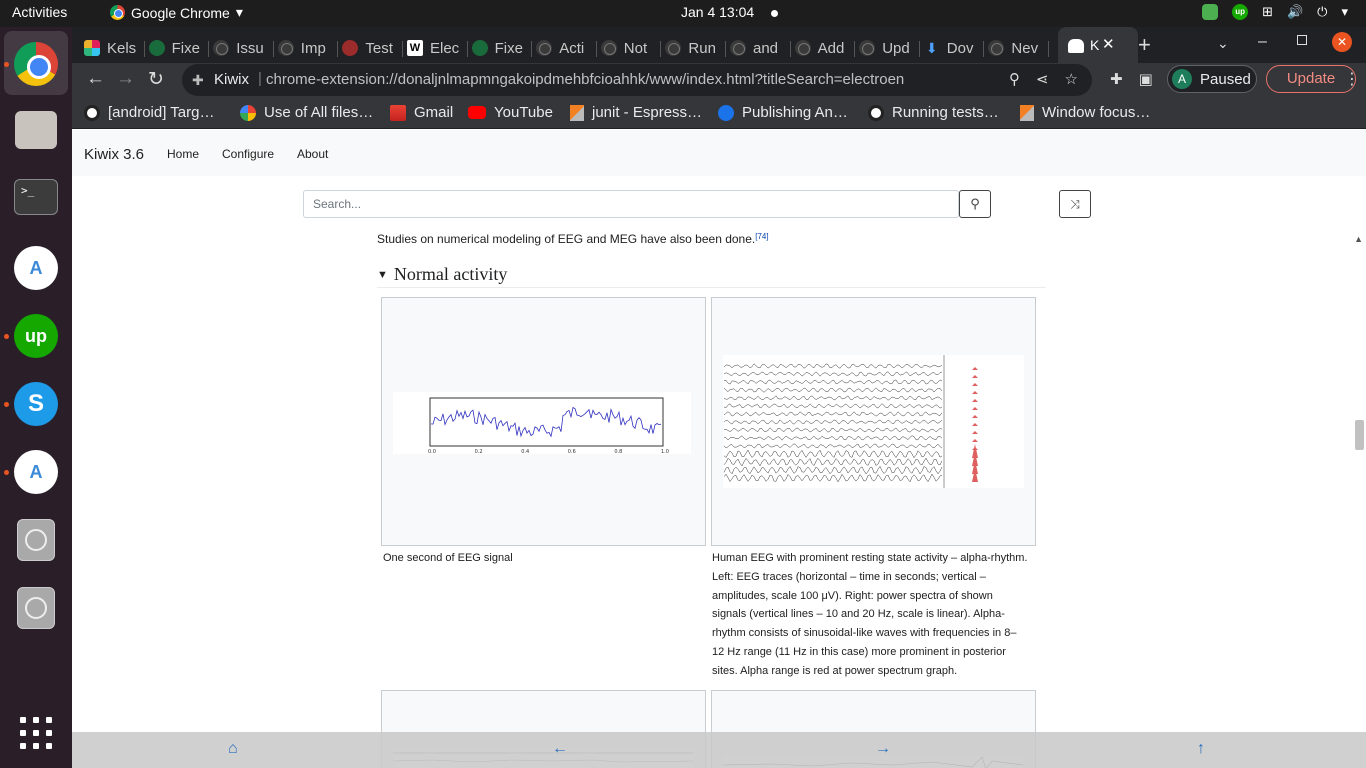  I want to click on random-article-button: ⤨, so click(1075, 204).